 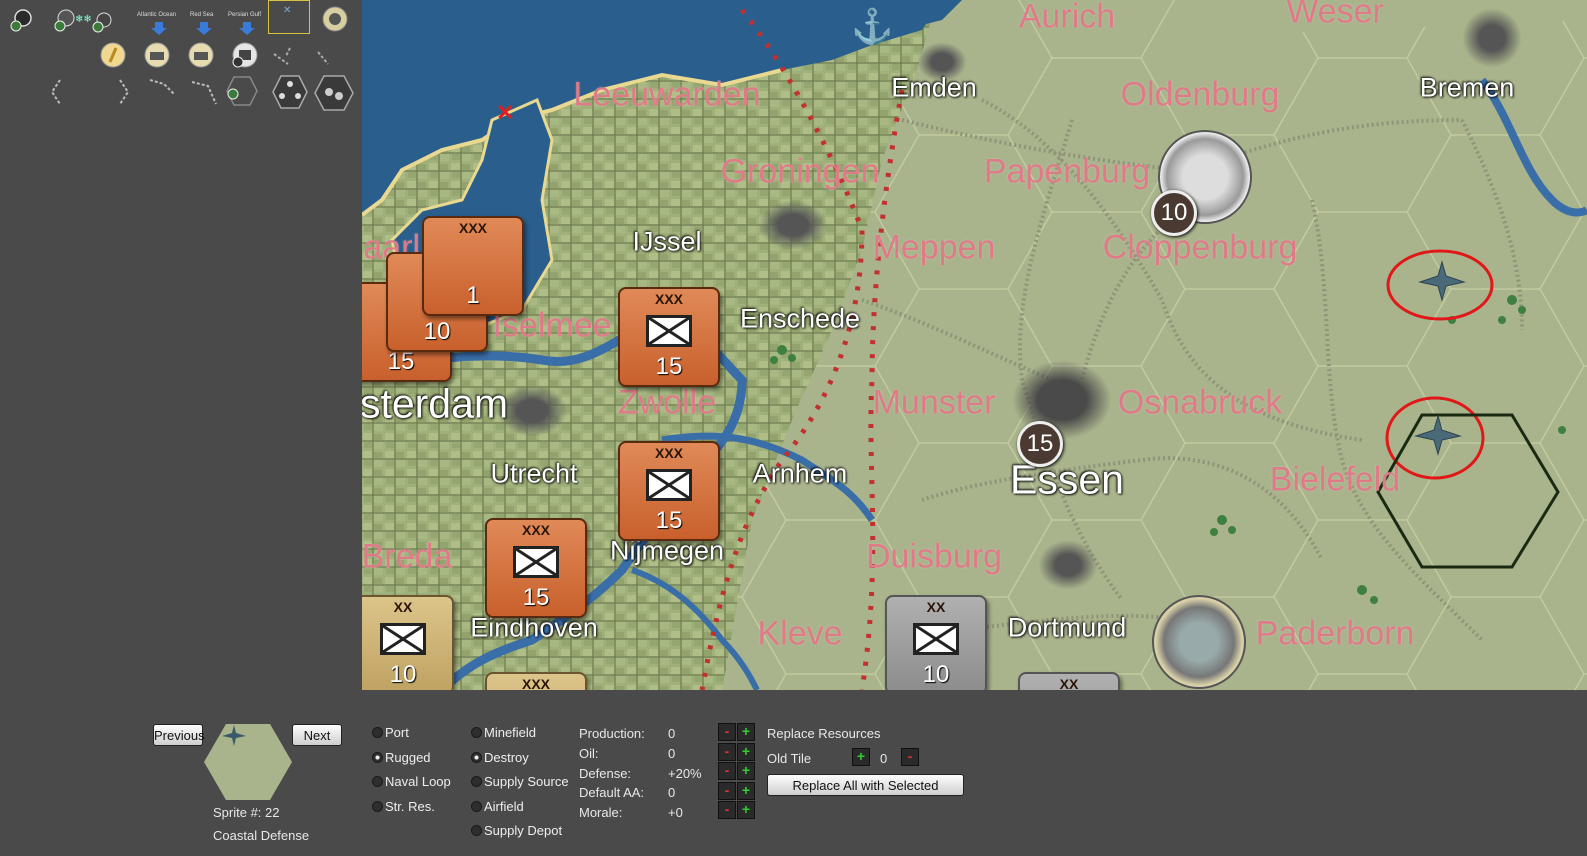 I want to click on unit-counter: XXX, so click(x=536, y=681).